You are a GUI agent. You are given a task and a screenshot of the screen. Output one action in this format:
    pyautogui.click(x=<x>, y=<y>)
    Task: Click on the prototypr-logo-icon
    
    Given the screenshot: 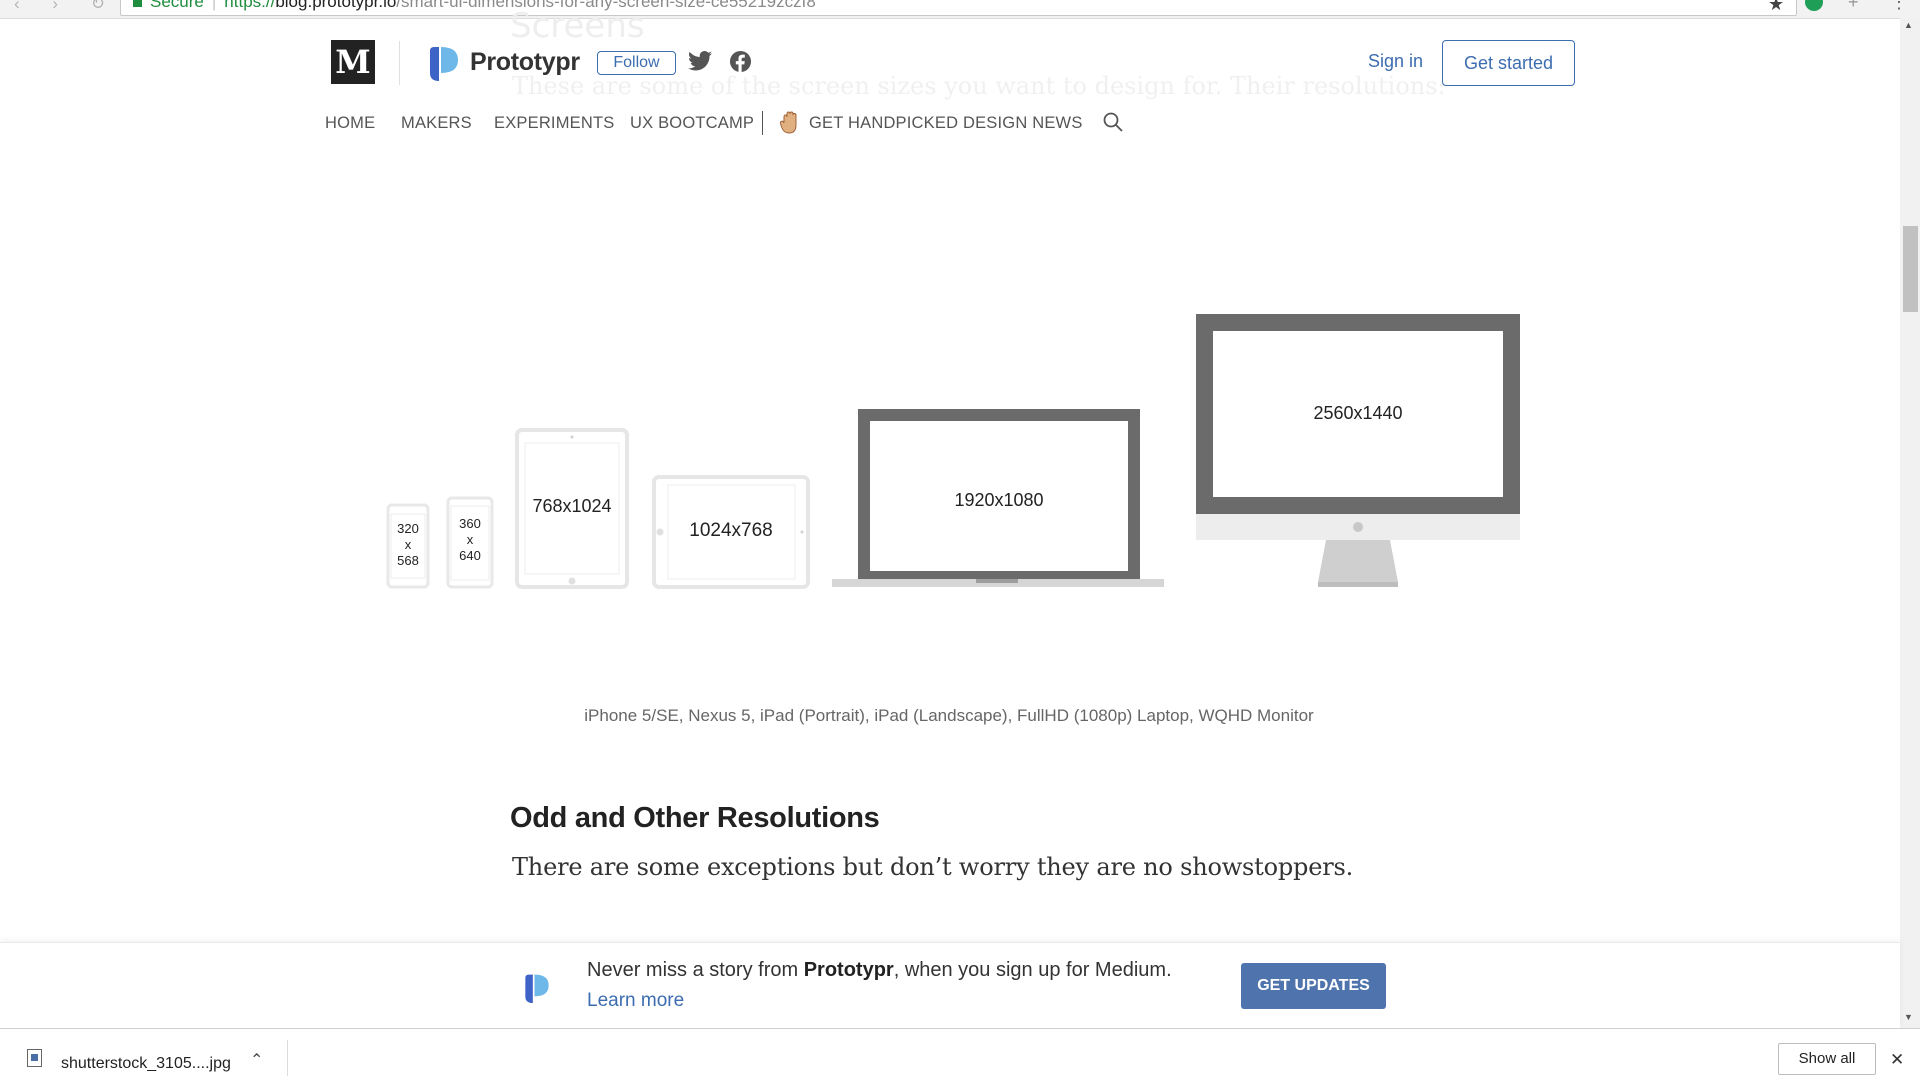 What is the action you would take?
    pyautogui.click(x=444, y=63)
    